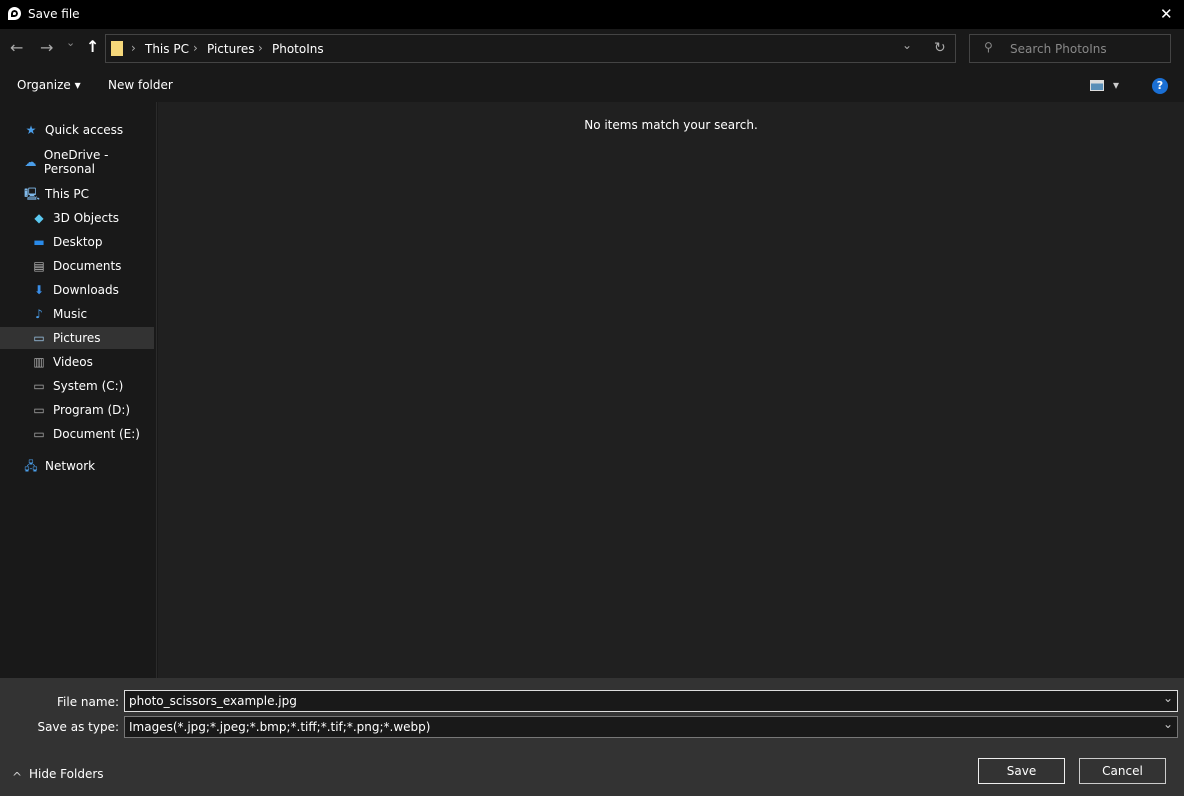  I want to click on search-placeholder: Search PhotoIns, so click(1058, 49).